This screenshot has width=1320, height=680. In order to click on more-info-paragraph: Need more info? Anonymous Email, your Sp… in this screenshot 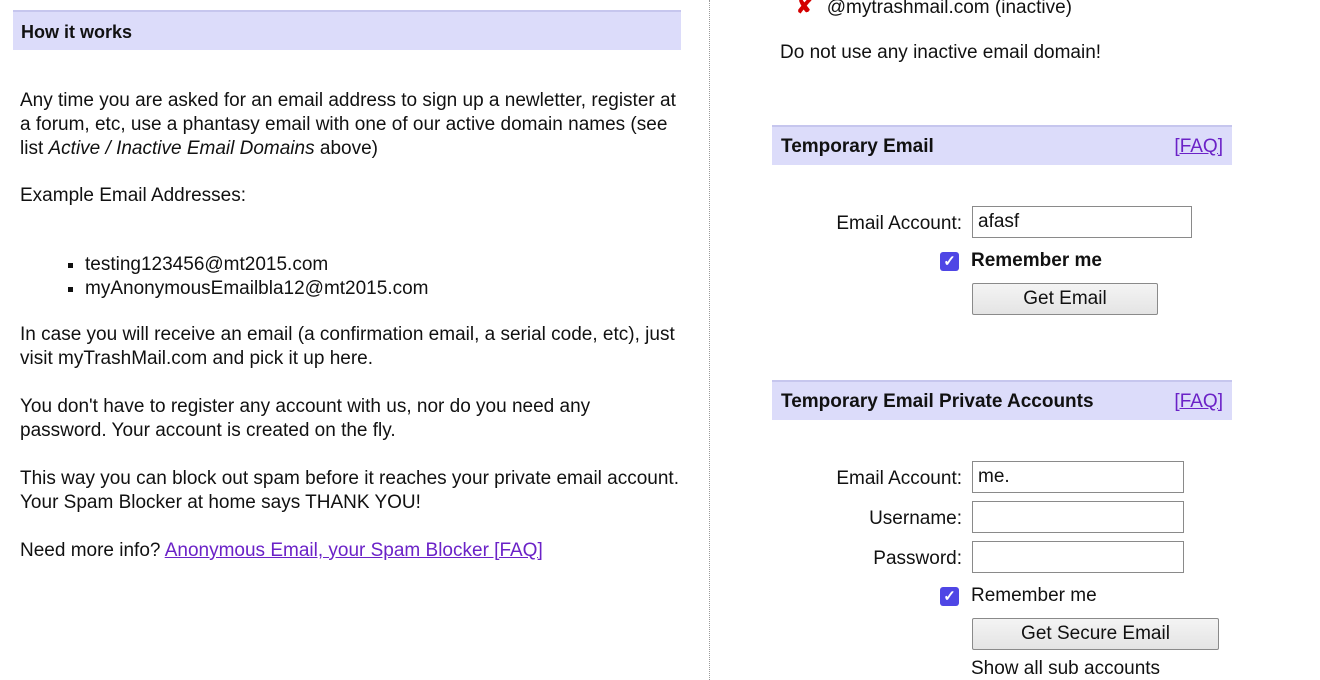, I will do `click(281, 551)`.